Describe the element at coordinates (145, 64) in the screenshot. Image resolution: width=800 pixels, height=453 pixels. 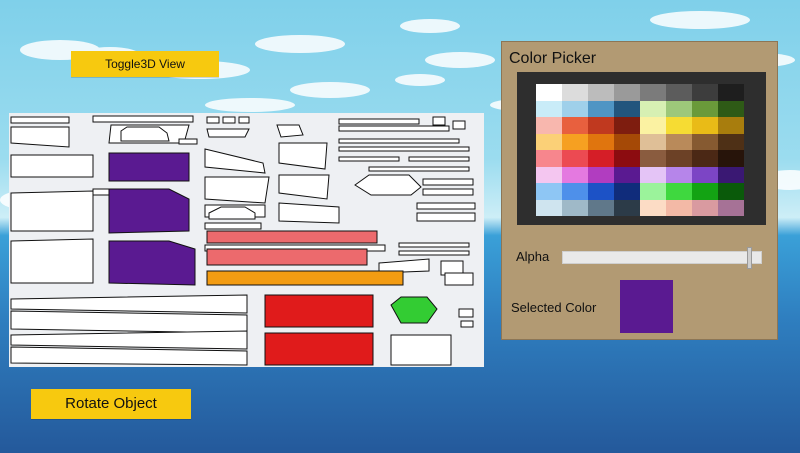
I see `toggle-3d-view-button: Toggle3D View` at that location.